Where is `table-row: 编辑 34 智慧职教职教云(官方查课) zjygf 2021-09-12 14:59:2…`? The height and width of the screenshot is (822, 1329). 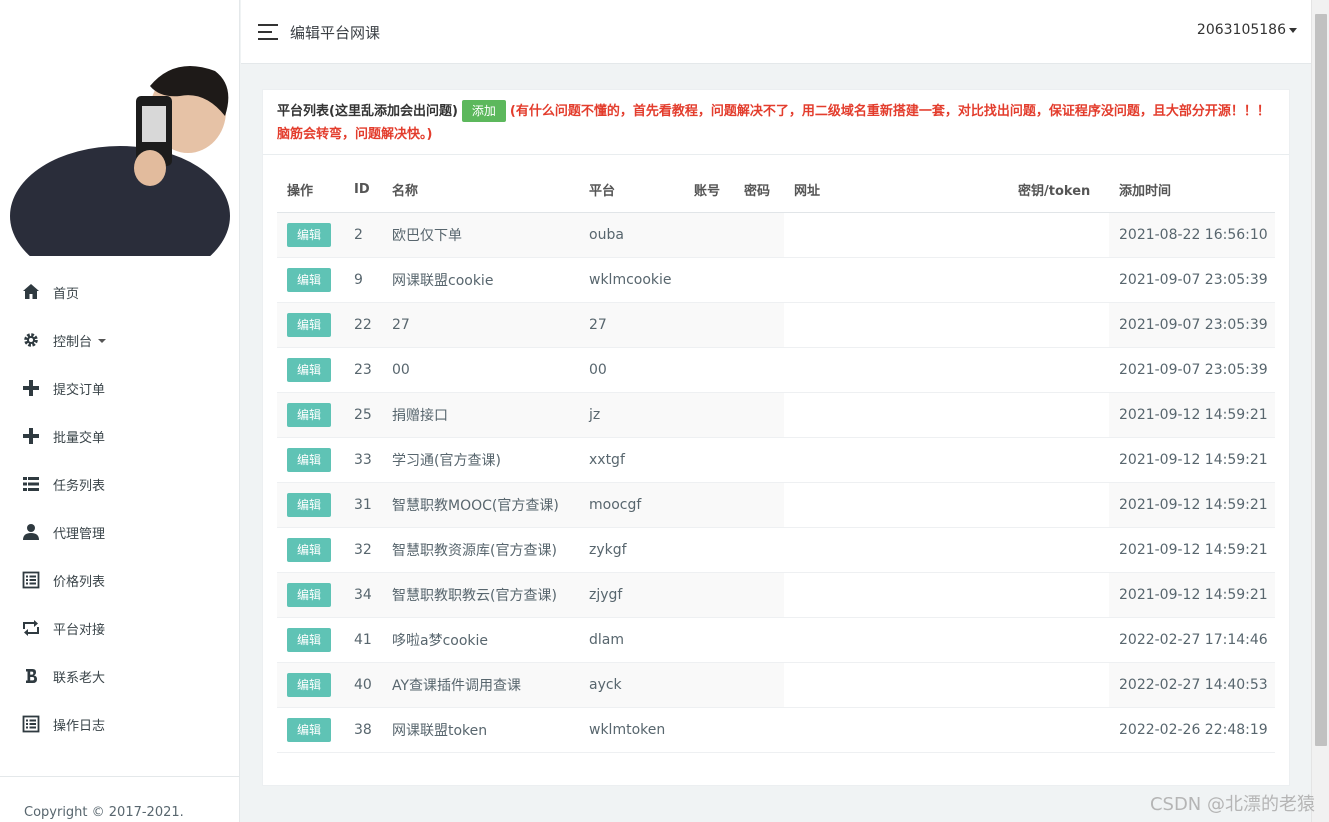 table-row: 编辑 34 智慧职教职教云(官方查课) zjygf 2021-09-12 14:59:2… is located at coordinates (776, 595).